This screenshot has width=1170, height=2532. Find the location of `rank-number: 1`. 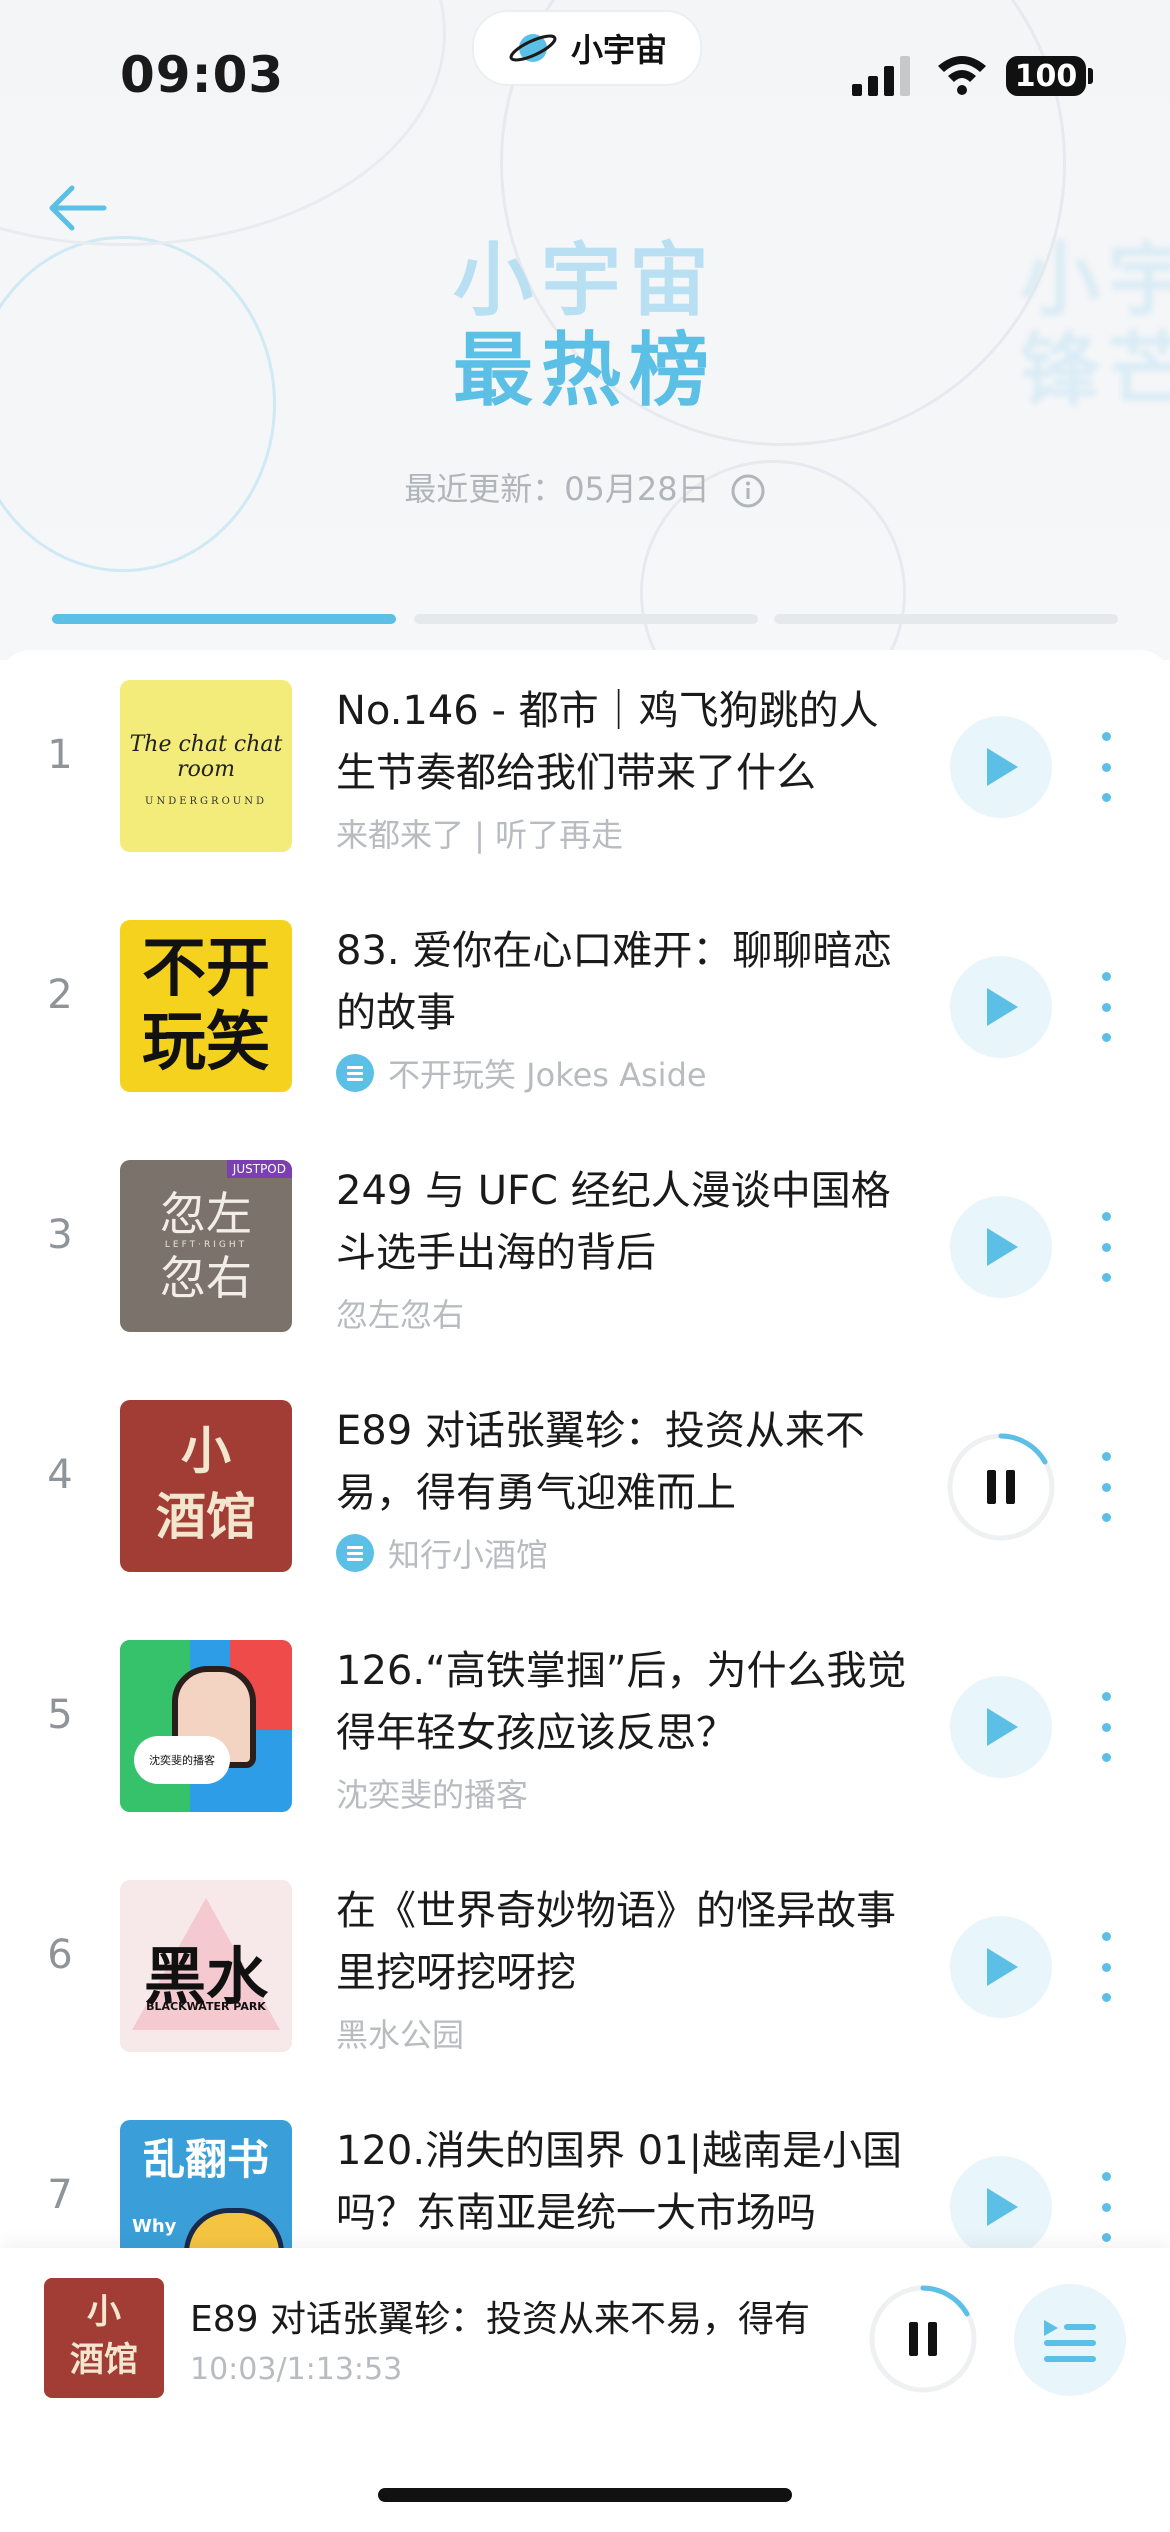

rank-number: 1 is located at coordinates (60, 755).